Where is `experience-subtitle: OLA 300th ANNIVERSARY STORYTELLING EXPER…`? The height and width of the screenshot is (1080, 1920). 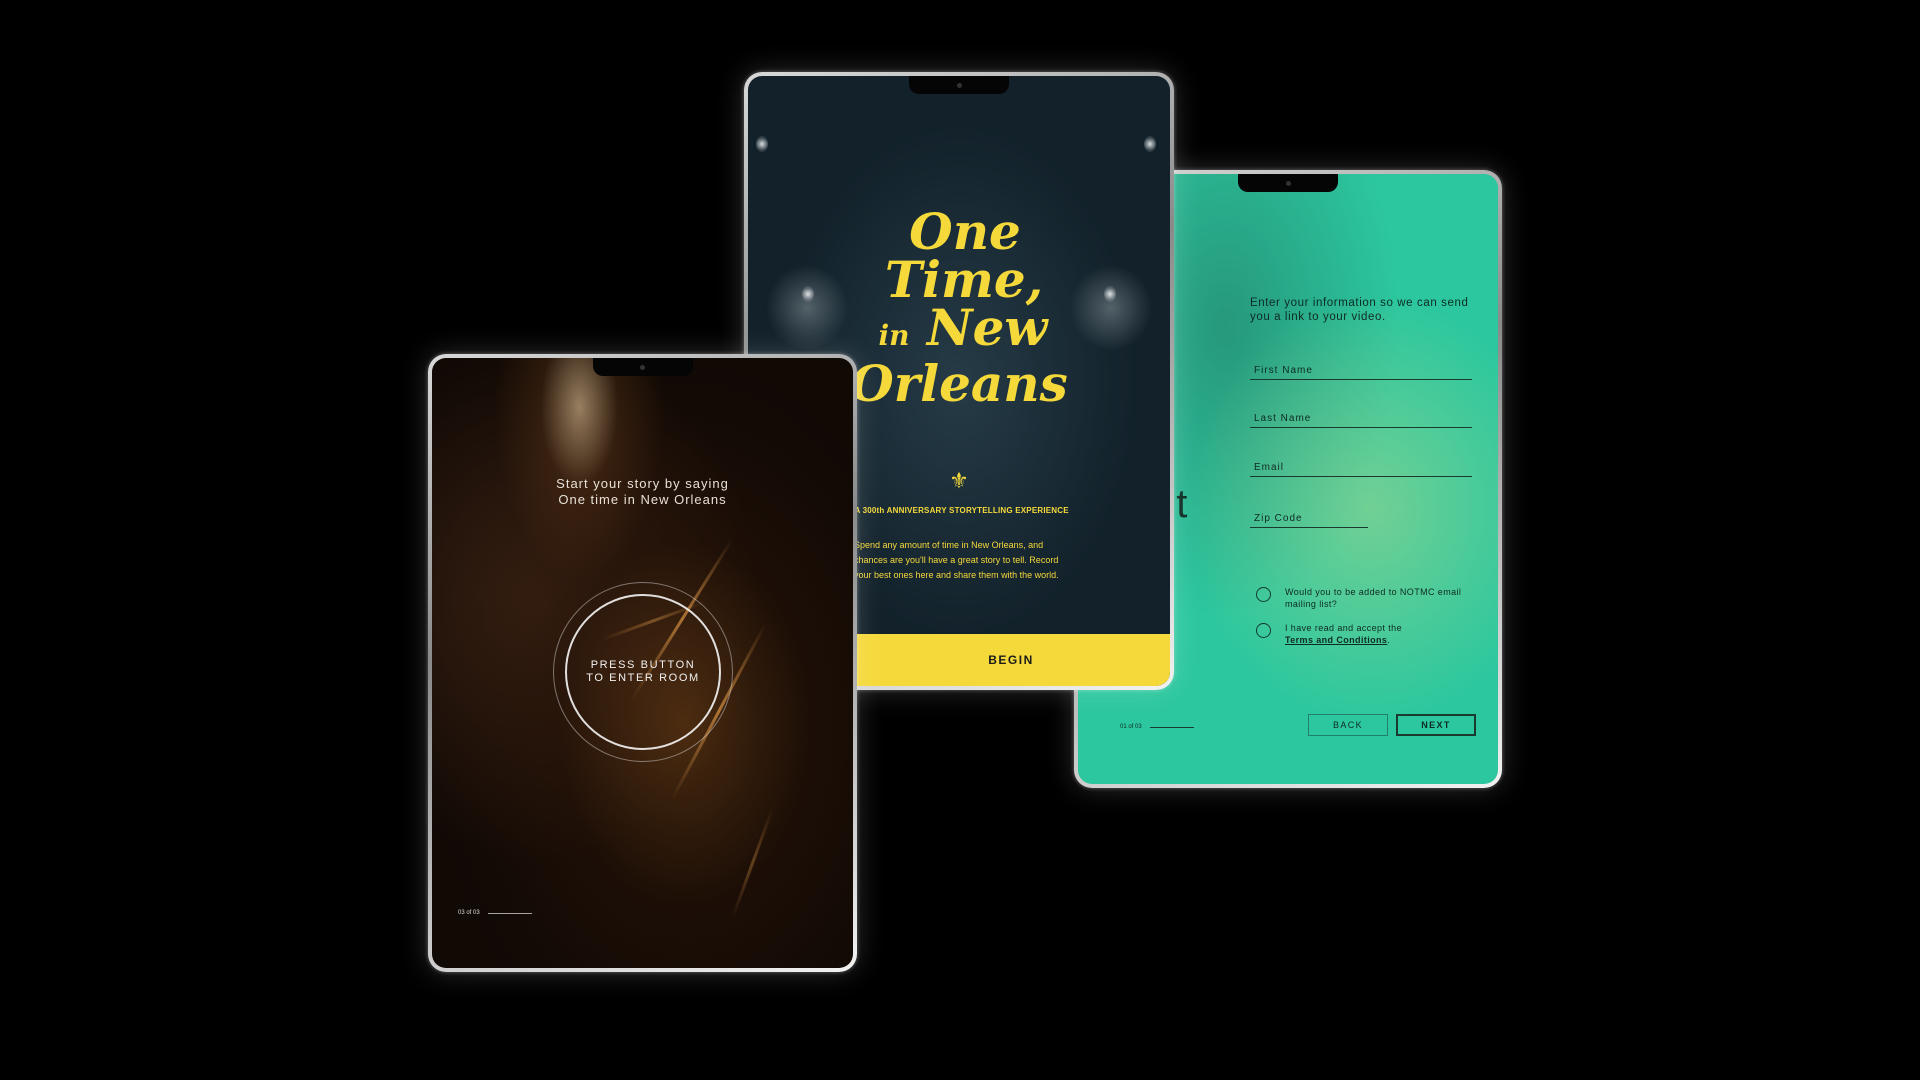
experience-subtitle: OLA 300th ANNIVERSARY STORYTELLING EXPER… is located at coordinates (956, 510).